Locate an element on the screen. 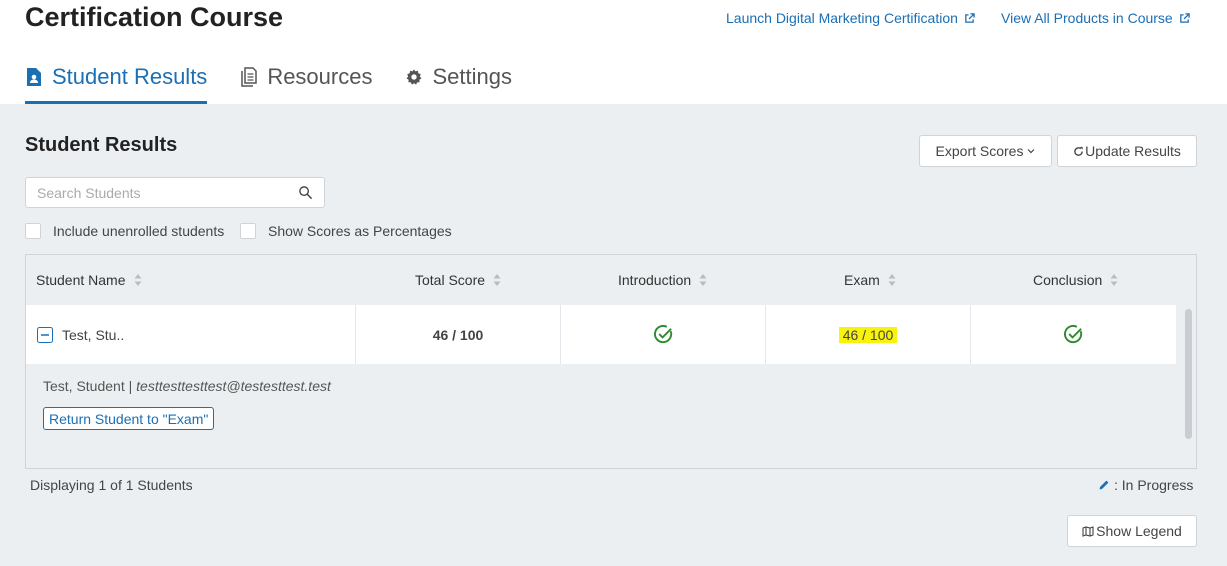  launch-certification-link: Launch Digital Marketing Certification is located at coordinates (850, 18).